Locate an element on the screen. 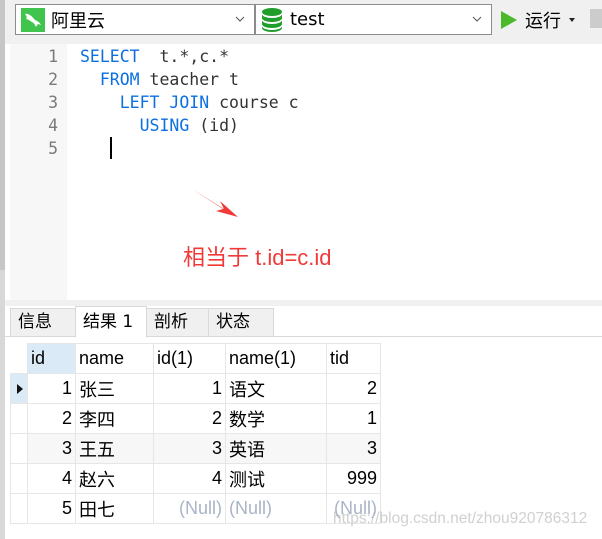  table-row: 4 赵六 4 测试 999 is located at coordinates (195, 478).